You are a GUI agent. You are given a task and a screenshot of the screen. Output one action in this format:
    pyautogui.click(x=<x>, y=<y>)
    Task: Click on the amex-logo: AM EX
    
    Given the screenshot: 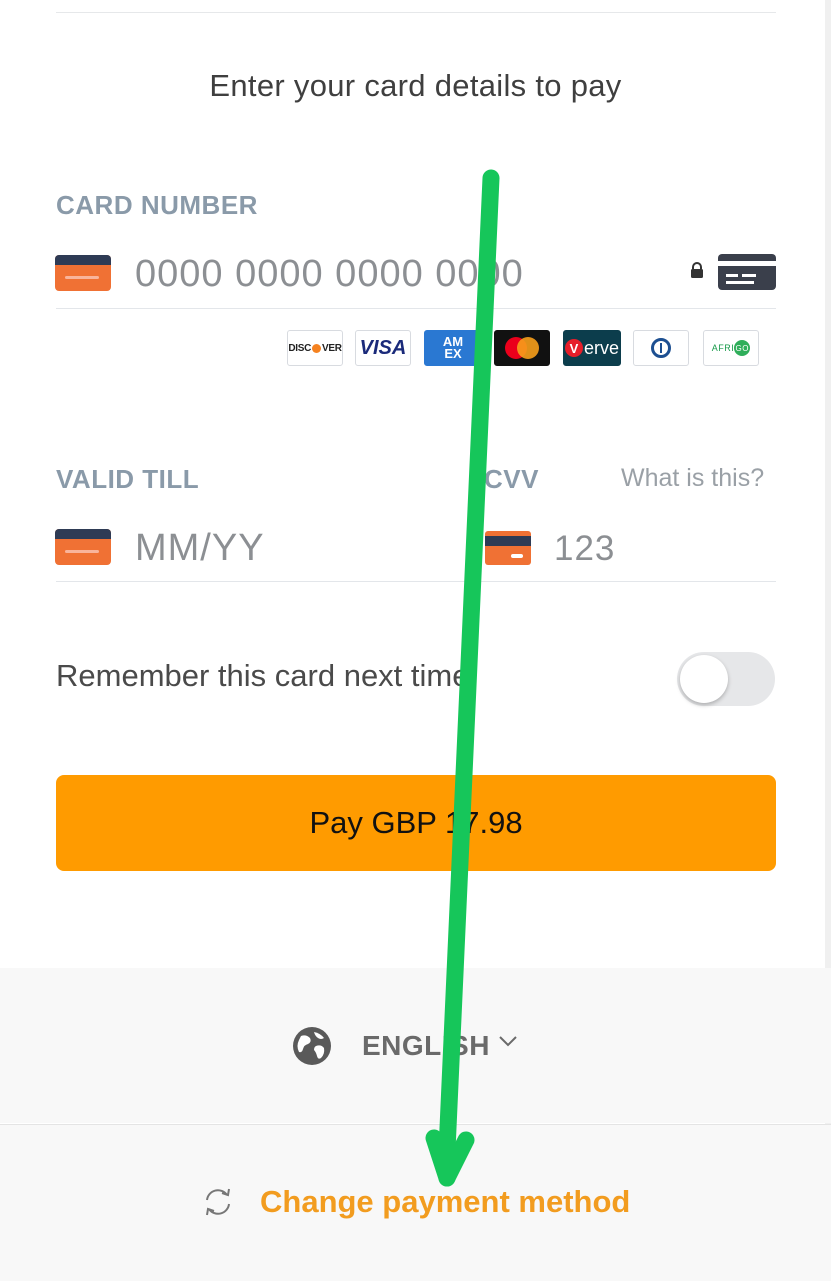 What is the action you would take?
    pyautogui.click(x=453, y=348)
    